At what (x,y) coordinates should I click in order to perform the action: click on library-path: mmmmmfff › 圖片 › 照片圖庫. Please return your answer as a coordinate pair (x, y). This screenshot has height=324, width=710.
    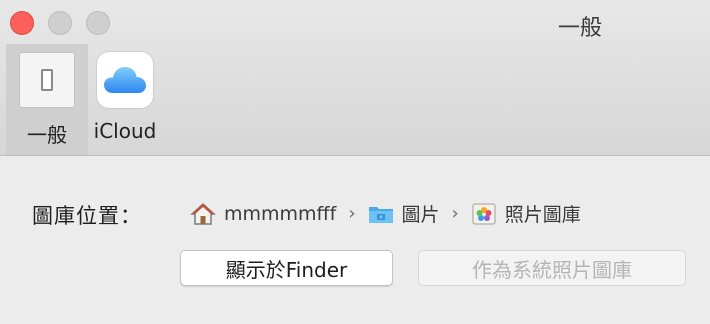
    Looking at the image, I should click on (385, 213).